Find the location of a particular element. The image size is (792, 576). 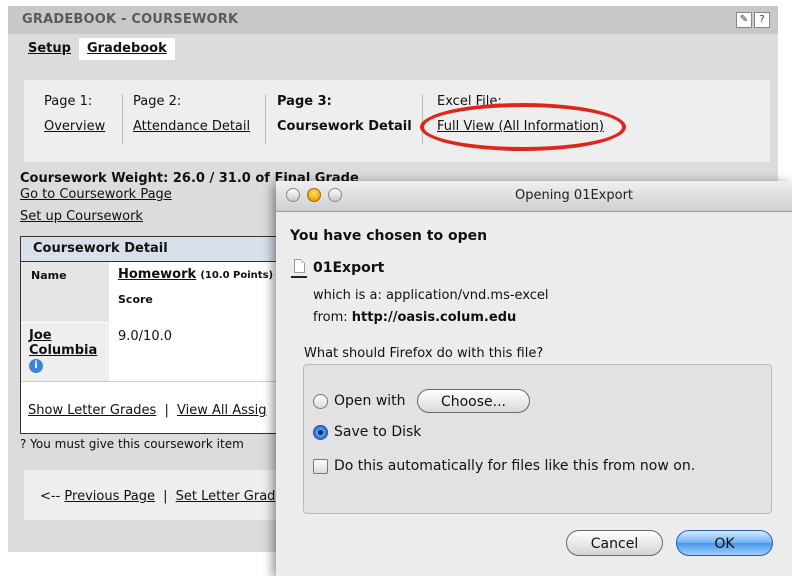

open-with-label: Open with is located at coordinates (370, 401).